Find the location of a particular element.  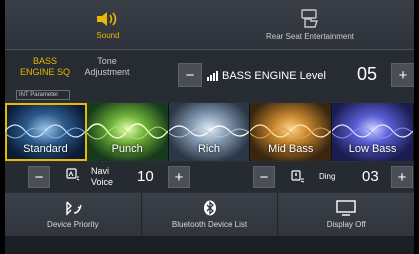

preset-low-bass: Low Bass is located at coordinates (373, 132).